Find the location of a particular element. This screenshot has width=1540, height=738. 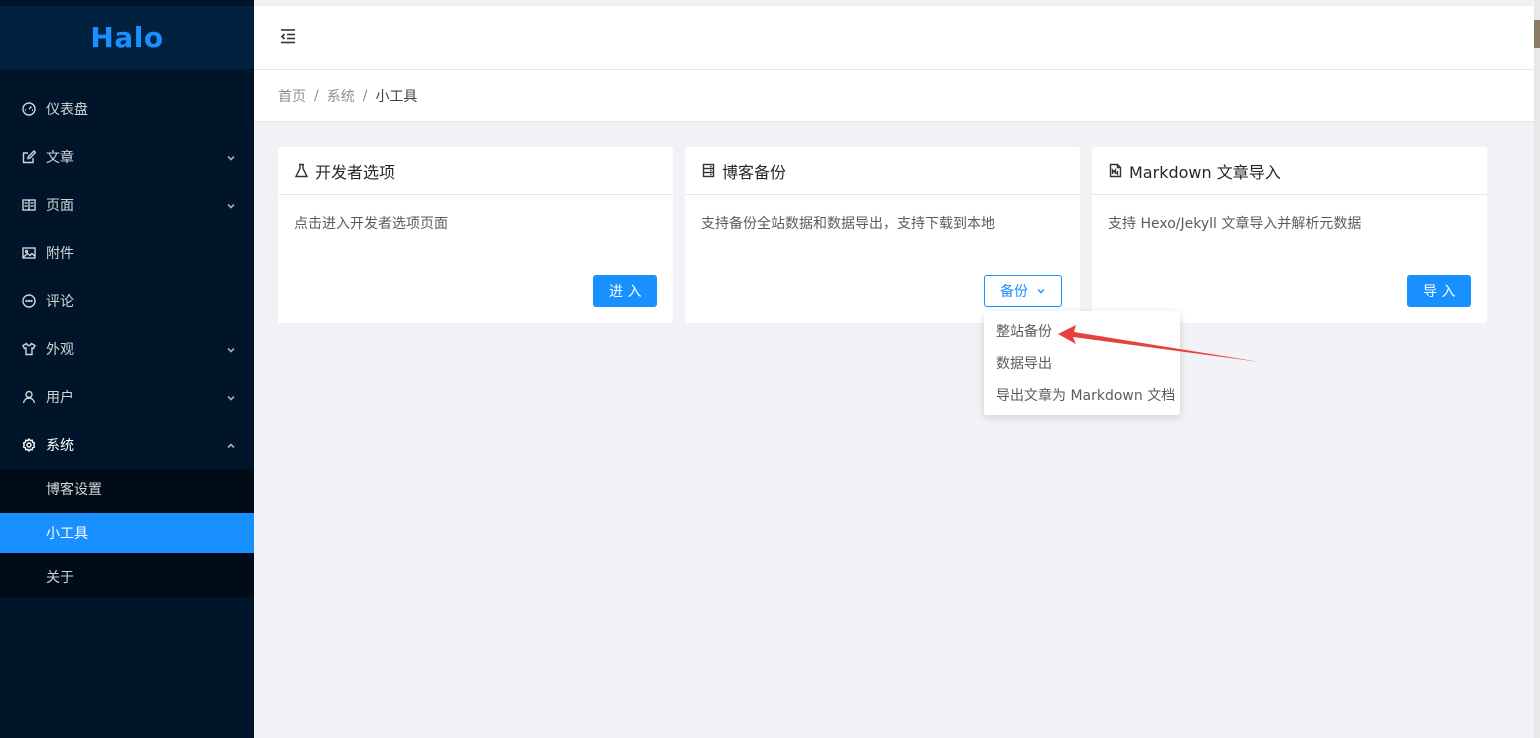

button-label: 备份 is located at coordinates (1014, 292).